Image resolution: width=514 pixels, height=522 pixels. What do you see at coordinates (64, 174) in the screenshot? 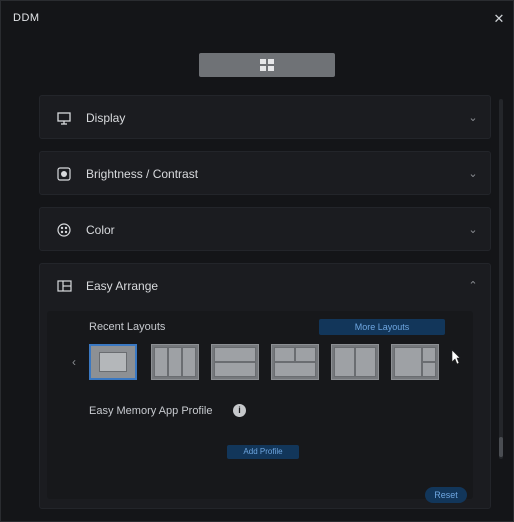
I see `brightness-icon` at bounding box center [64, 174].